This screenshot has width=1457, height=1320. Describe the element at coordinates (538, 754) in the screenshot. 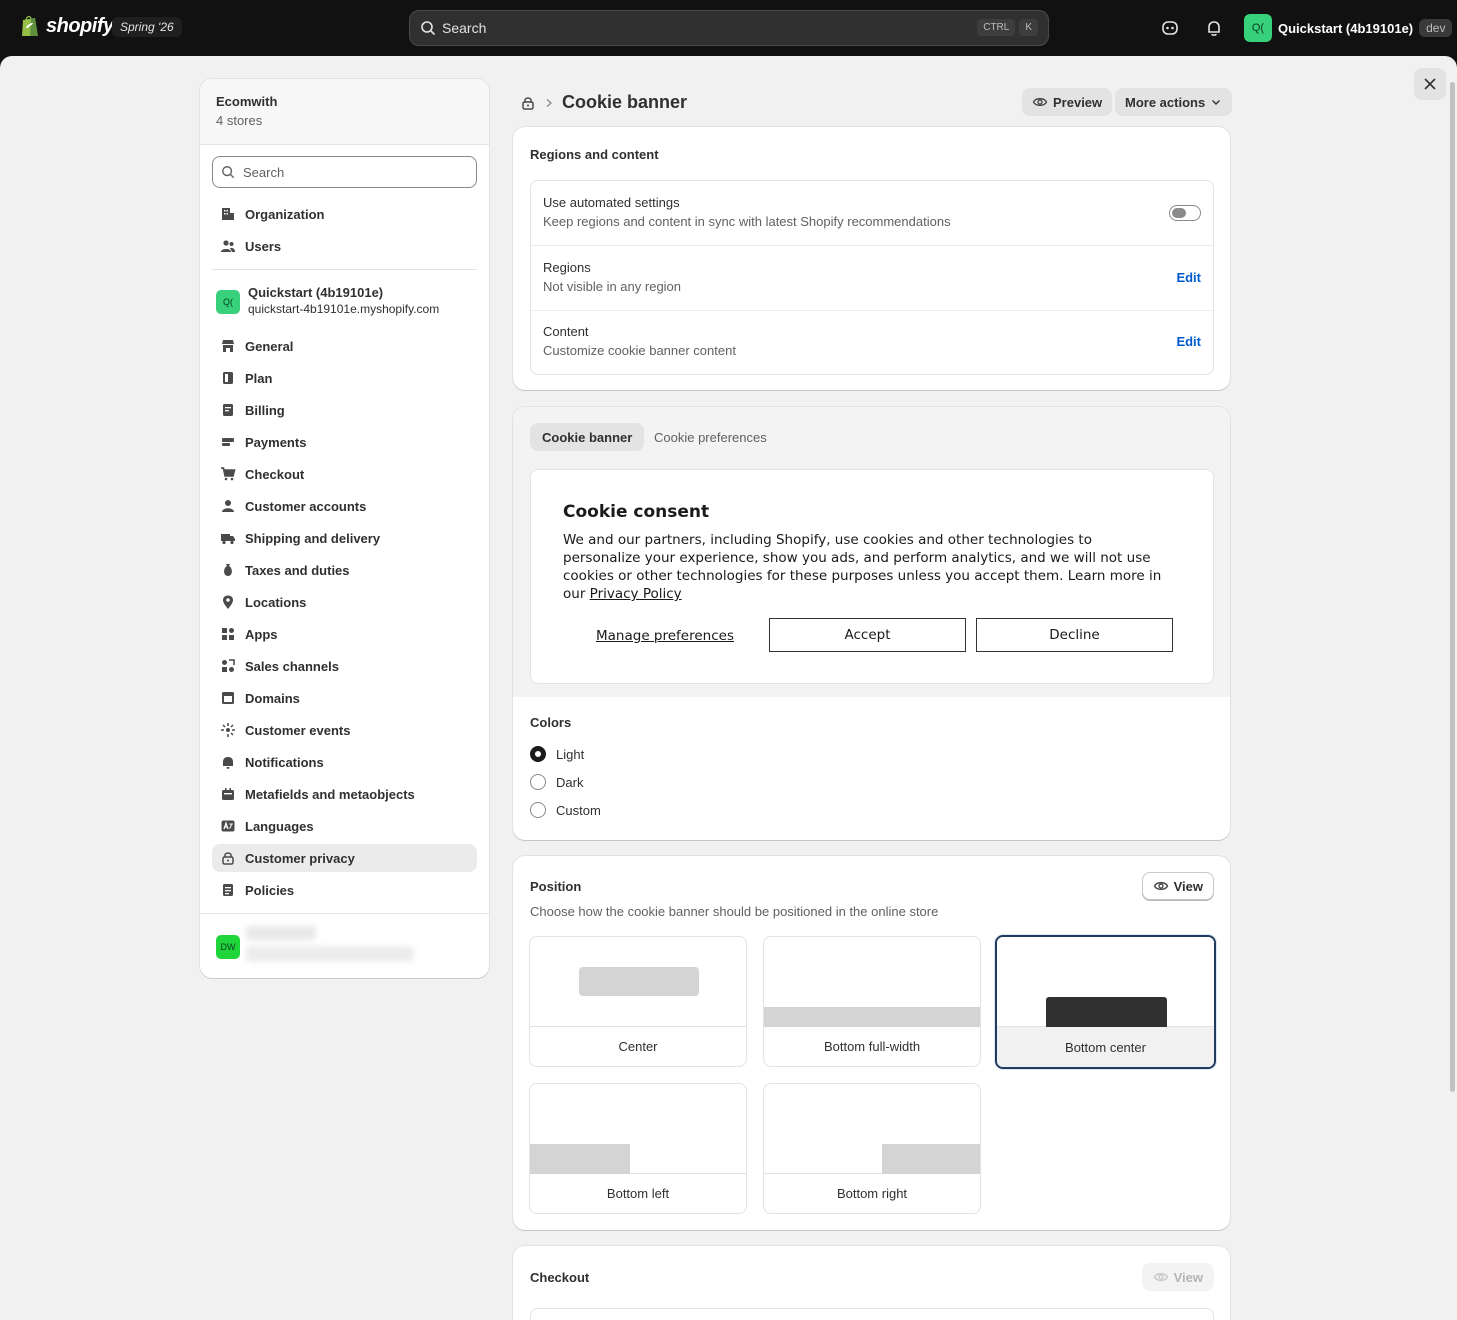

I see `radio-selected` at that location.